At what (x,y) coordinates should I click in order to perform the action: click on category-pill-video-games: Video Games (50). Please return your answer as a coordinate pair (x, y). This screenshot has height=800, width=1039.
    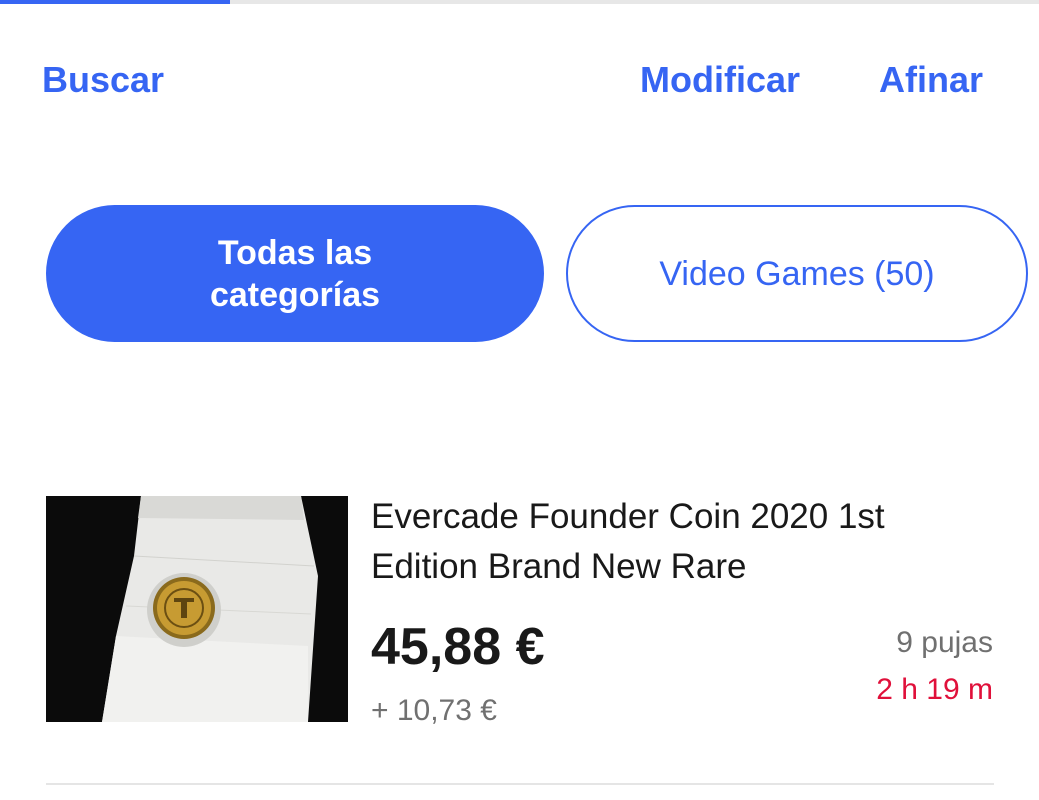
    Looking at the image, I should click on (797, 273).